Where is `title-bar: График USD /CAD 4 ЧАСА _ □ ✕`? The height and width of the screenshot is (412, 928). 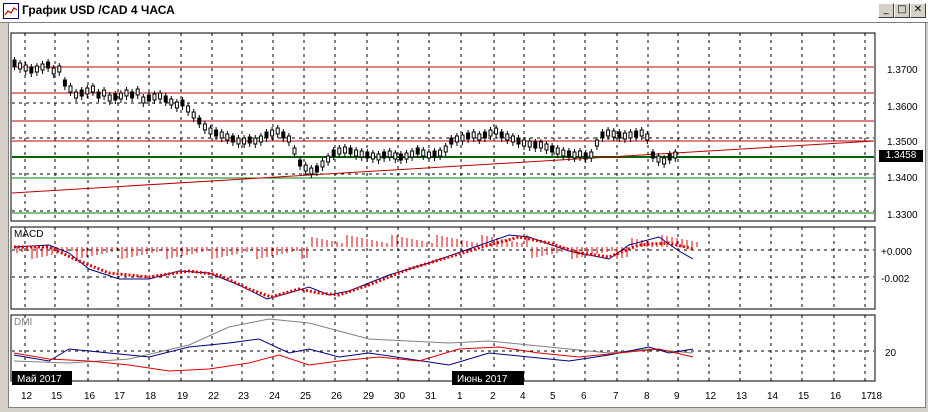
title-bar: График USD /CAD 4 ЧАСА _ □ ✕ is located at coordinates (464, 11).